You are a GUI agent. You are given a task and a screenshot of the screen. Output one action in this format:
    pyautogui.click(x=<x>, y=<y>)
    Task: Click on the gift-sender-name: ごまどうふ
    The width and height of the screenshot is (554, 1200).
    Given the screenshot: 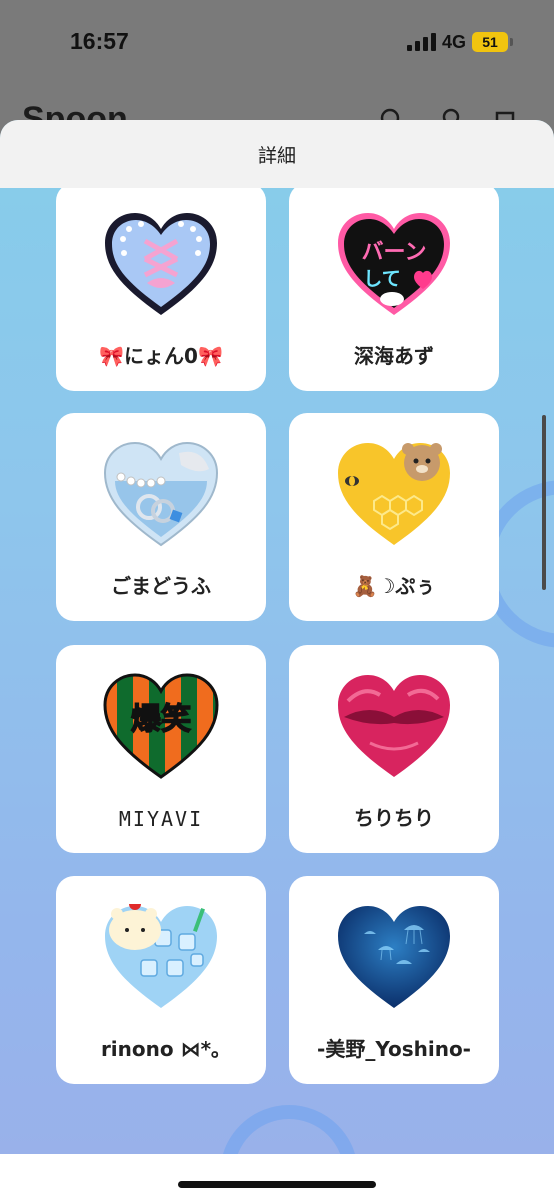 What is the action you would take?
    pyautogui.click(x=161, y=586)
    